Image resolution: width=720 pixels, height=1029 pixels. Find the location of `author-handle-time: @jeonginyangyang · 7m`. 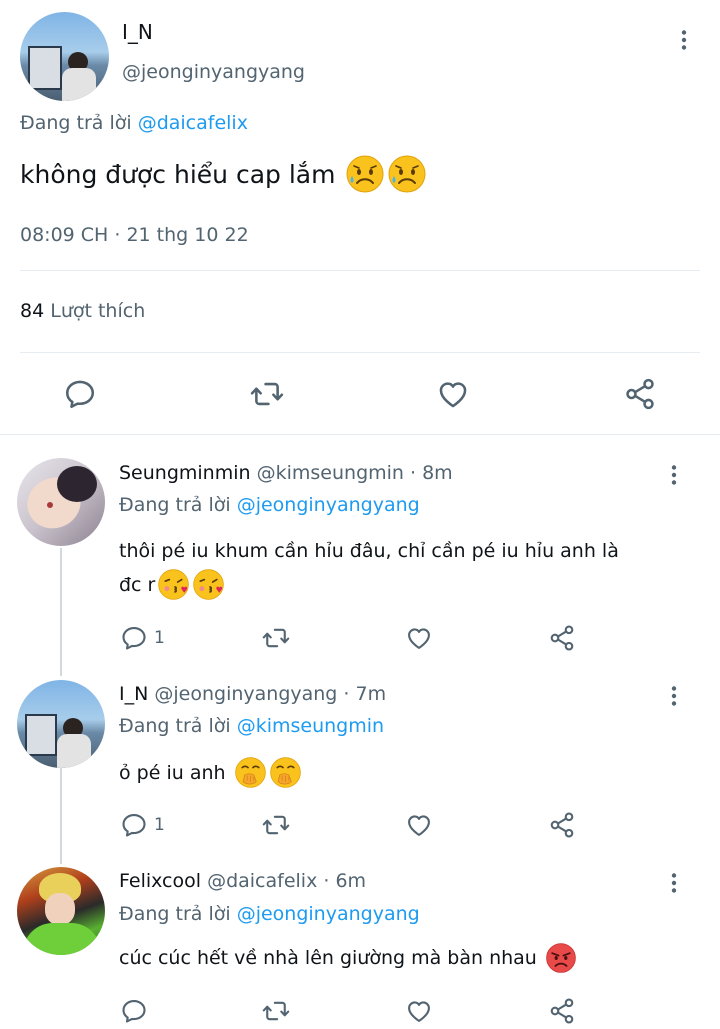

author-handle-time: @jeonginyangyang · 7m is located at coordinates (270, 694).